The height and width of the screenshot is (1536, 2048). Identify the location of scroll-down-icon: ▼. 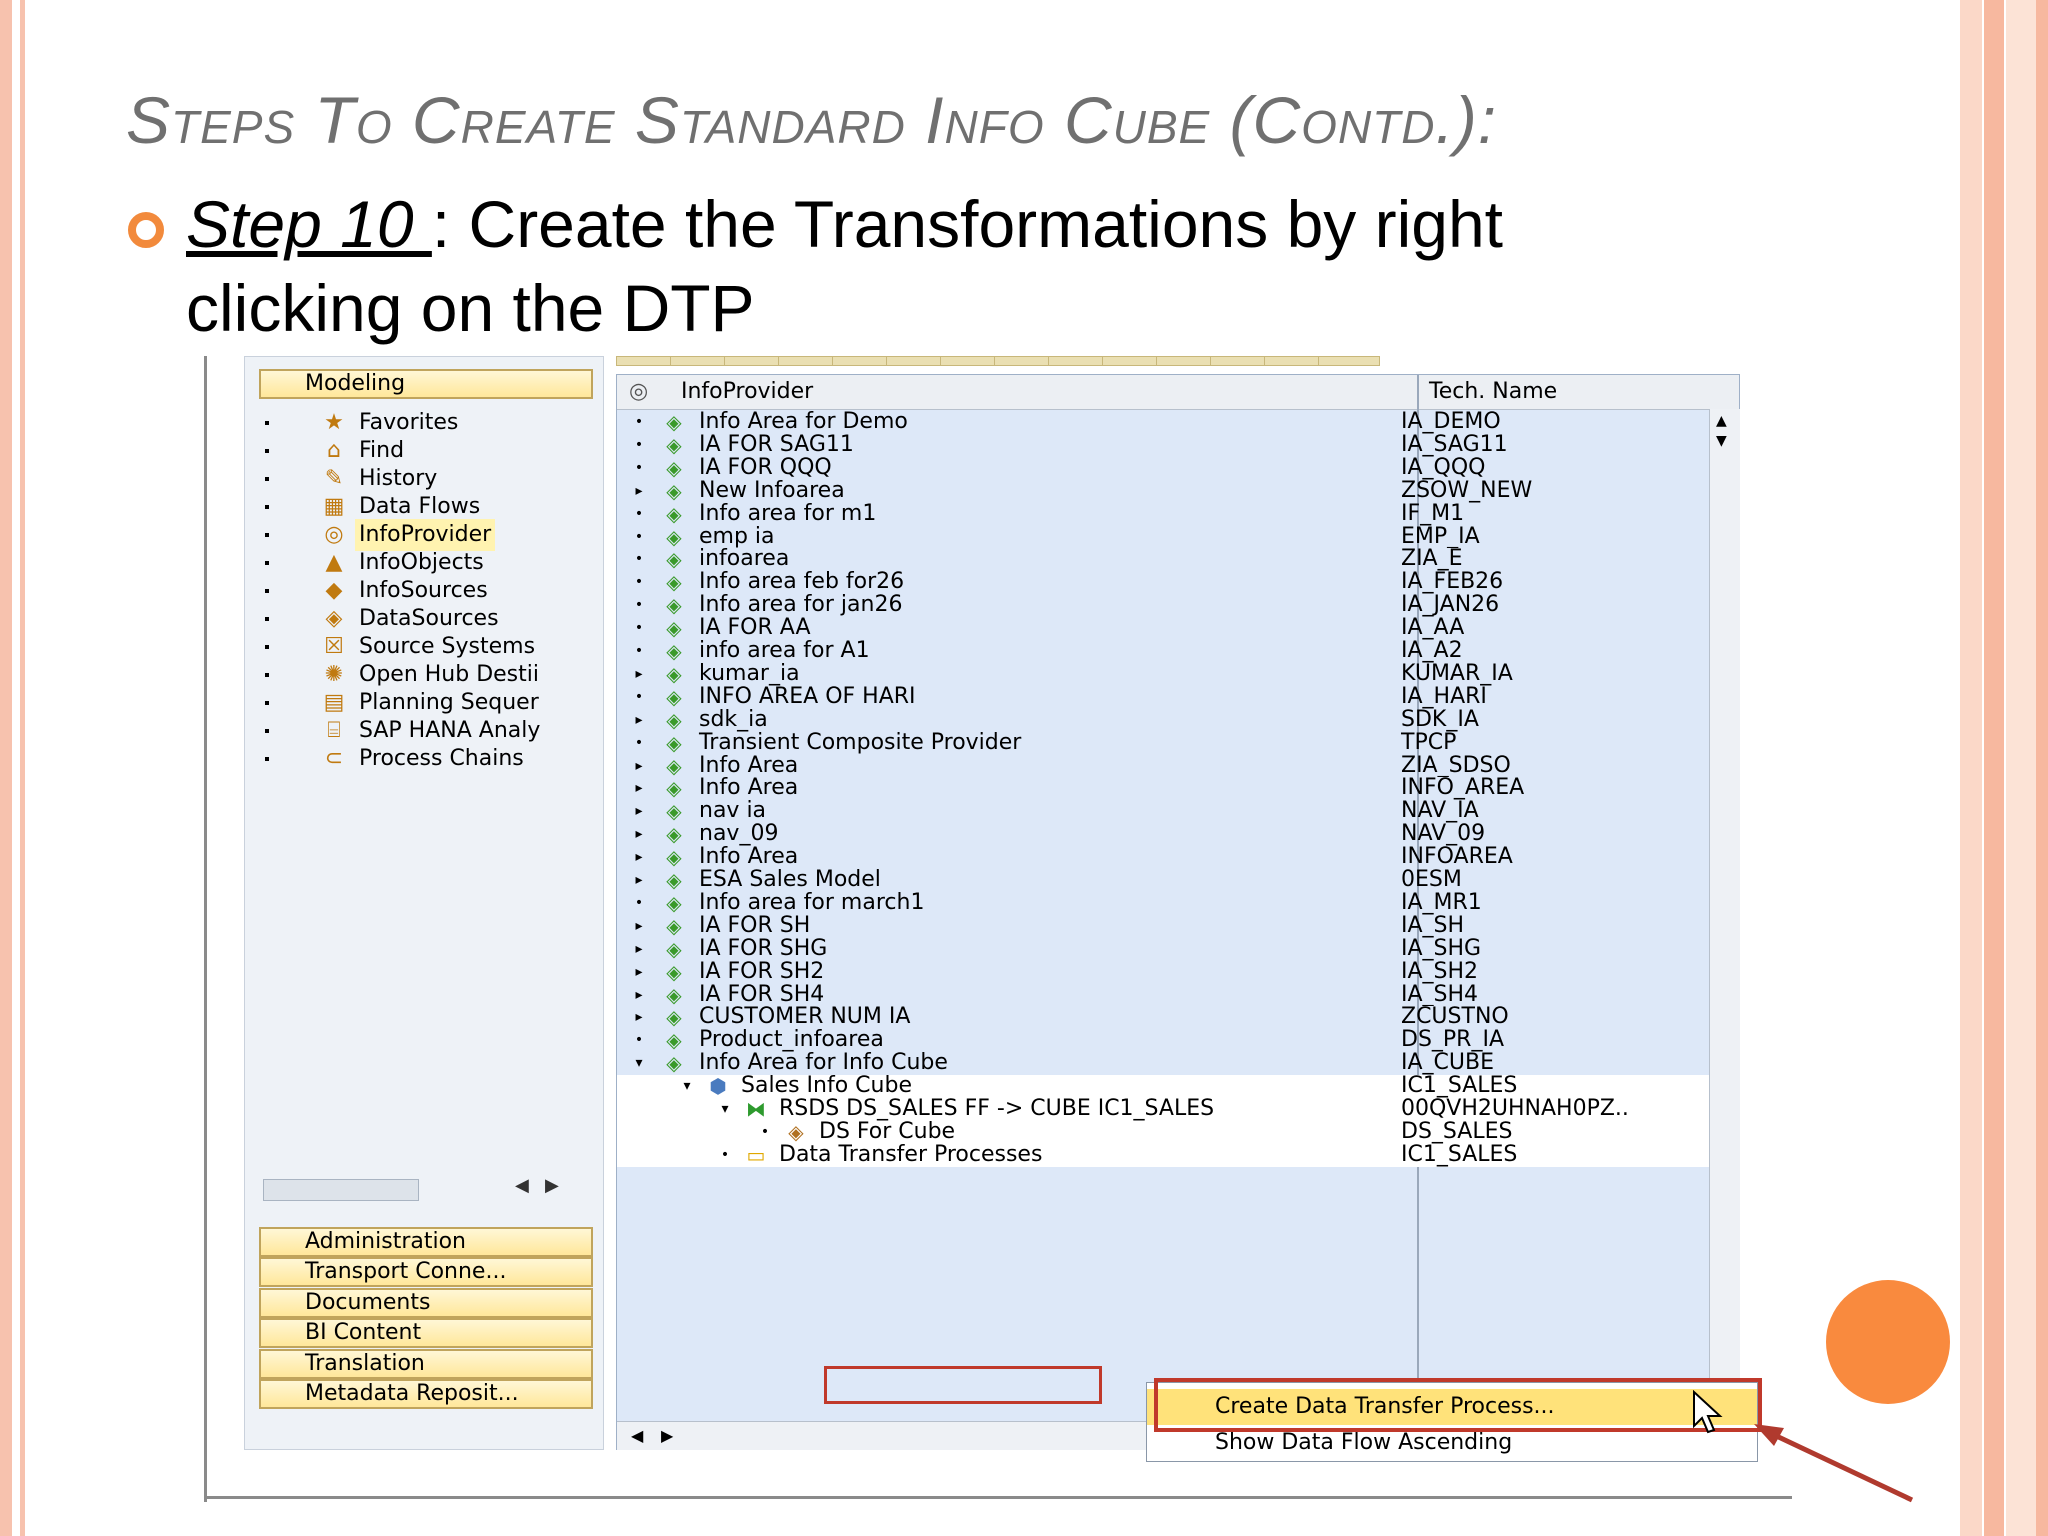
(1721, 441).